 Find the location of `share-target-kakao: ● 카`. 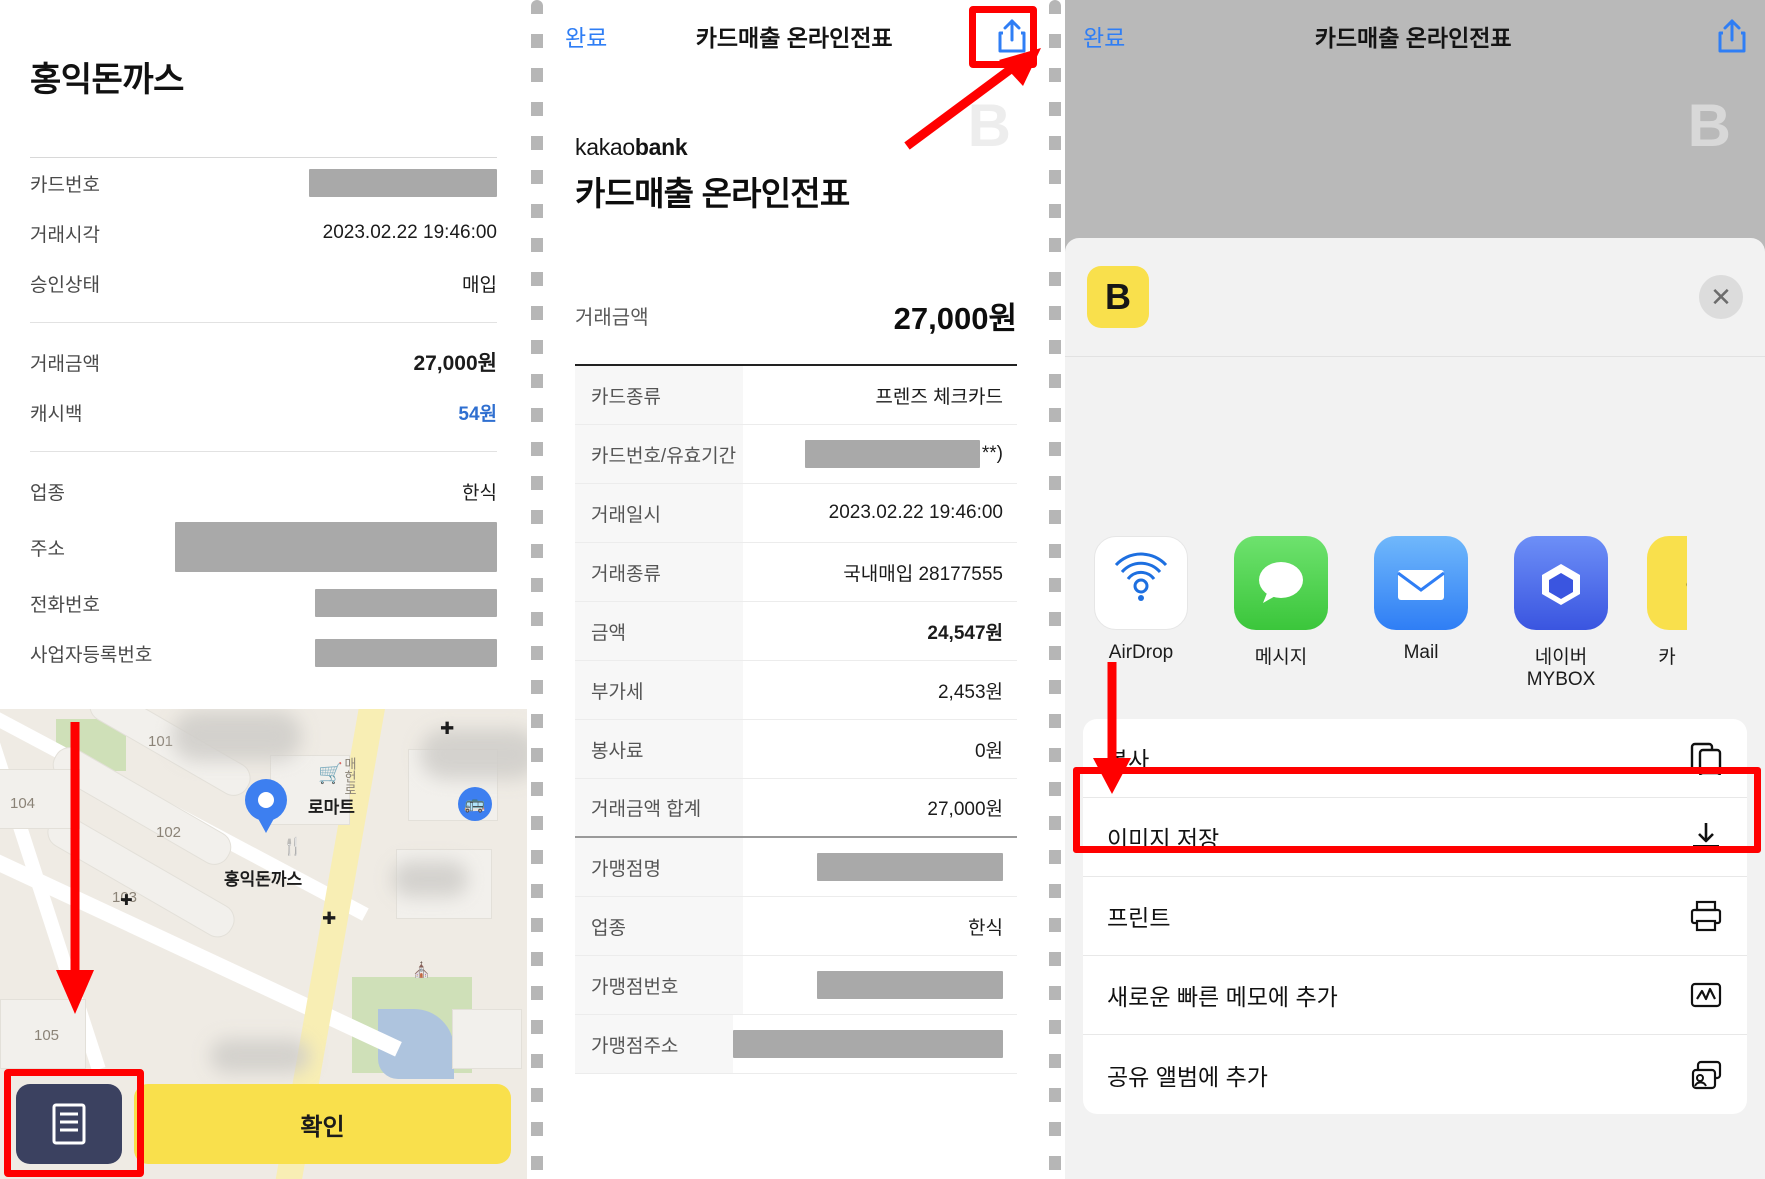

share-target-kakao: ● 카 is located at coordinates (1667, 613).